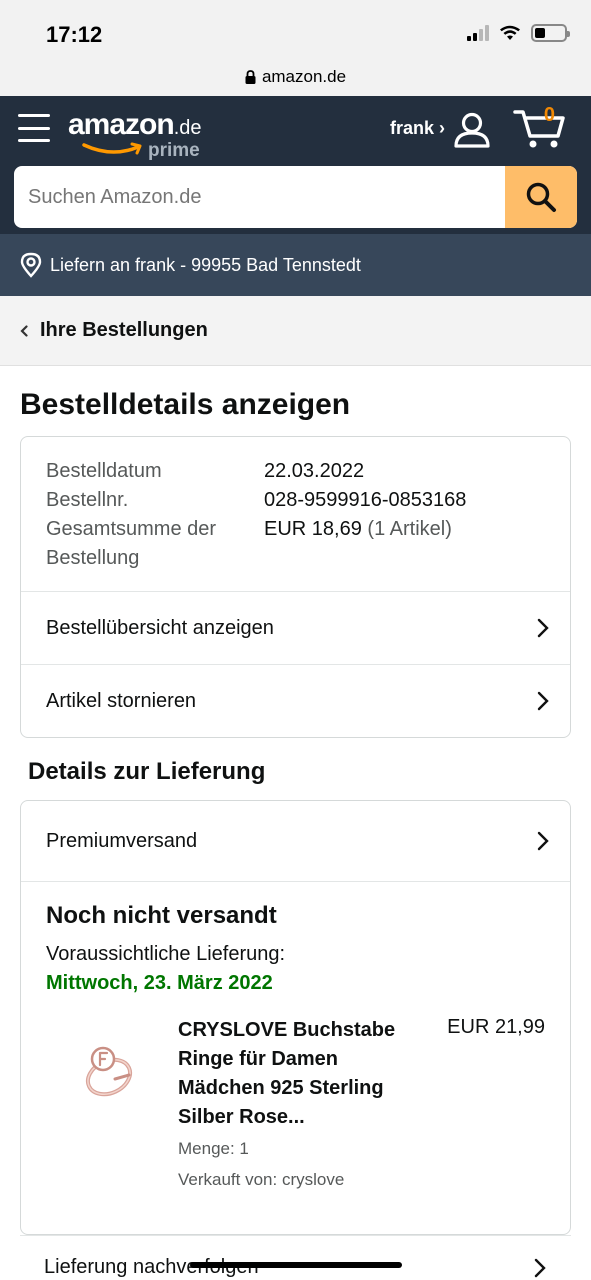 The height and width of the screenshot is (1280, 591). I want to click on item-seller: Verkauft von: cryslove, so click(261, 1179).